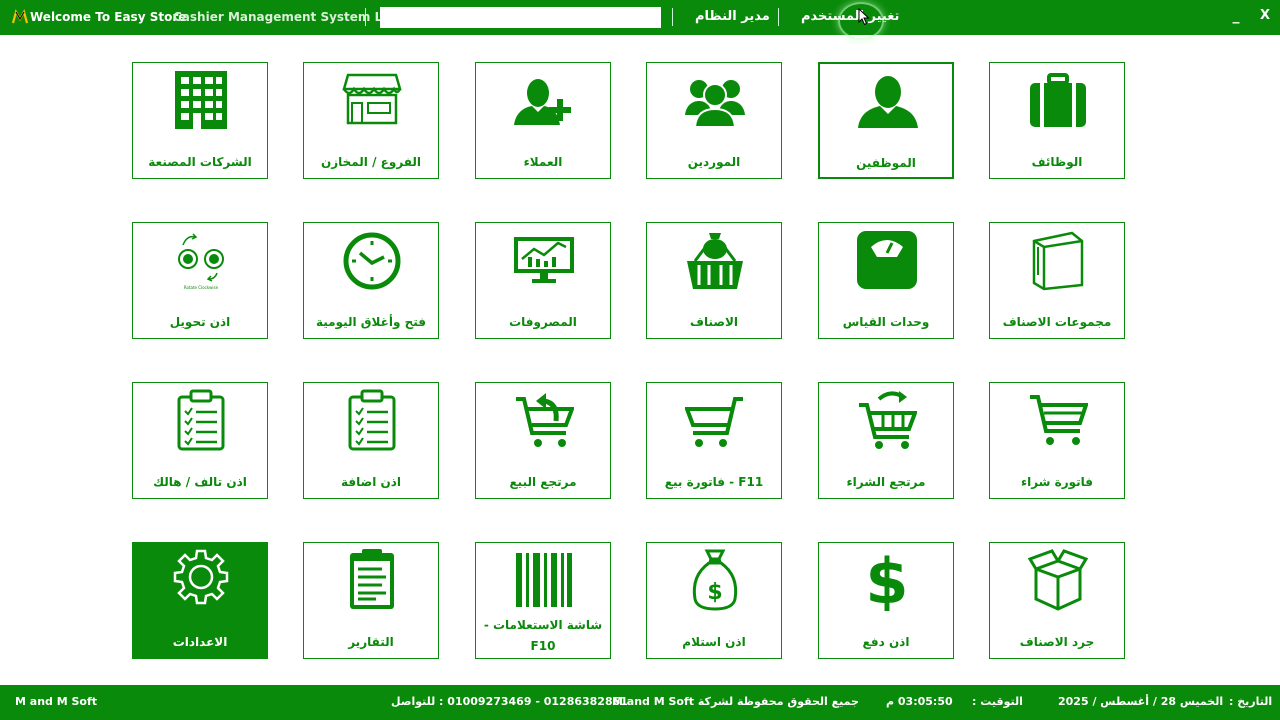  I want to click on tile-transfer: Rotate Clockwise اذن تحويل, so click(200, 280).